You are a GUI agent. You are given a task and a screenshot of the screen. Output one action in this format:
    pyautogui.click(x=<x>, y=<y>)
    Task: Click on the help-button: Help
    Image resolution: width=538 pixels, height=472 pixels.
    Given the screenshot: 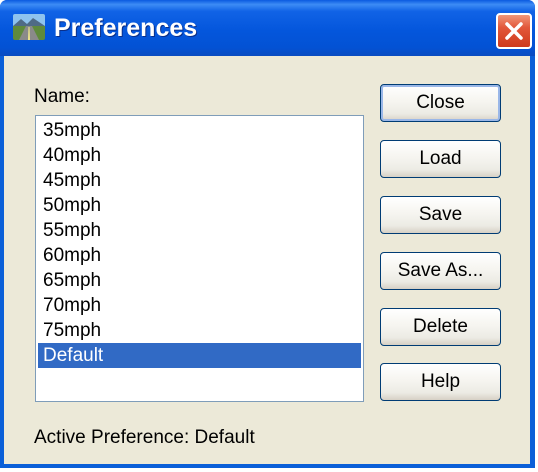 What is the action you would take?
    pyautogui.click(x=440, y=382)
    